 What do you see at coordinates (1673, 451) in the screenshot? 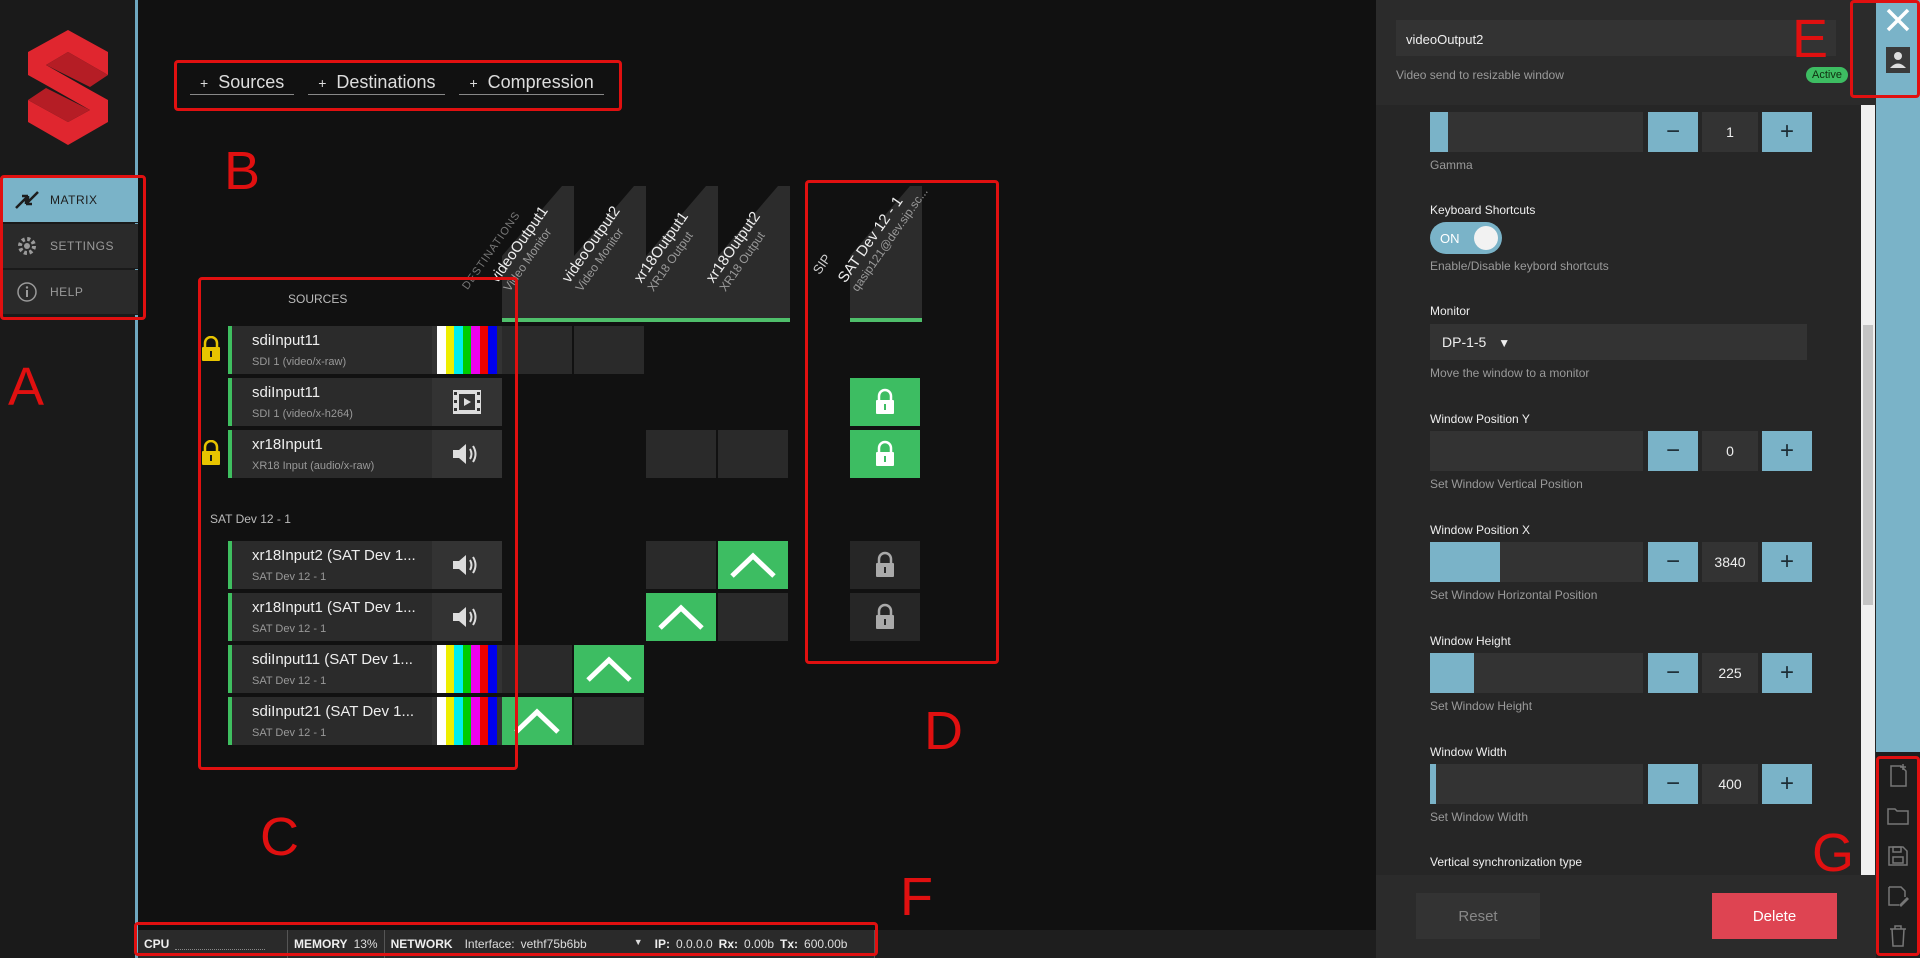
I see `window-position-y-decrement-button: −` at bounding box center [1673, 451].